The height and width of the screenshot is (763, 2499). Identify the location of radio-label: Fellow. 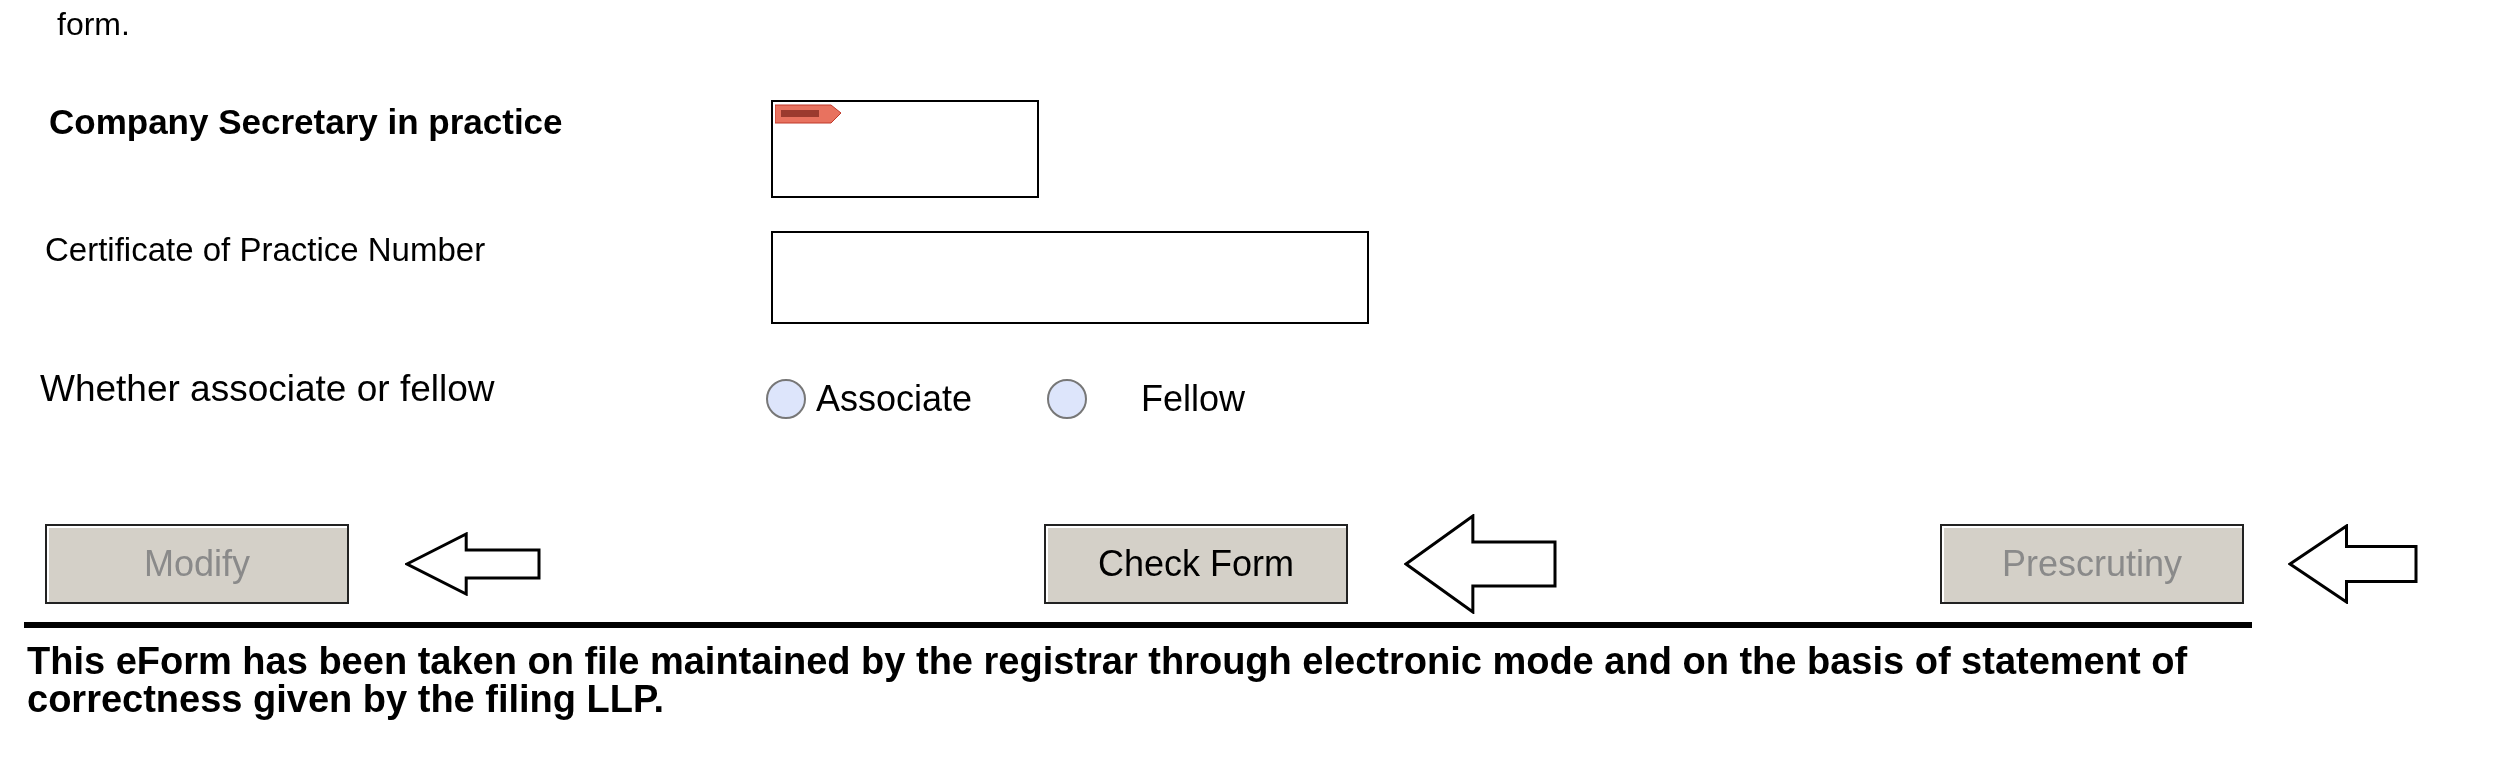
(1193, 399).